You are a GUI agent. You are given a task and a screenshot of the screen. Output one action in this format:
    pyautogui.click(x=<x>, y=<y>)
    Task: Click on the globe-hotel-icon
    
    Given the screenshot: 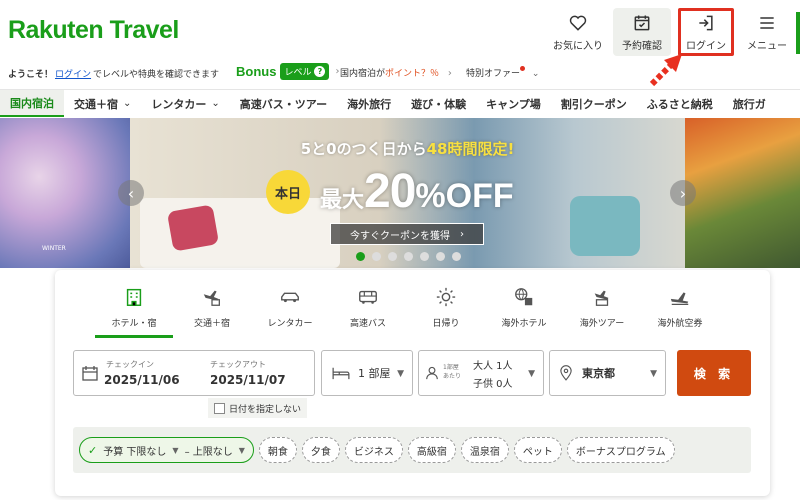 What is the action you would take?
    pyautogui.click(x=524, y=297)
    